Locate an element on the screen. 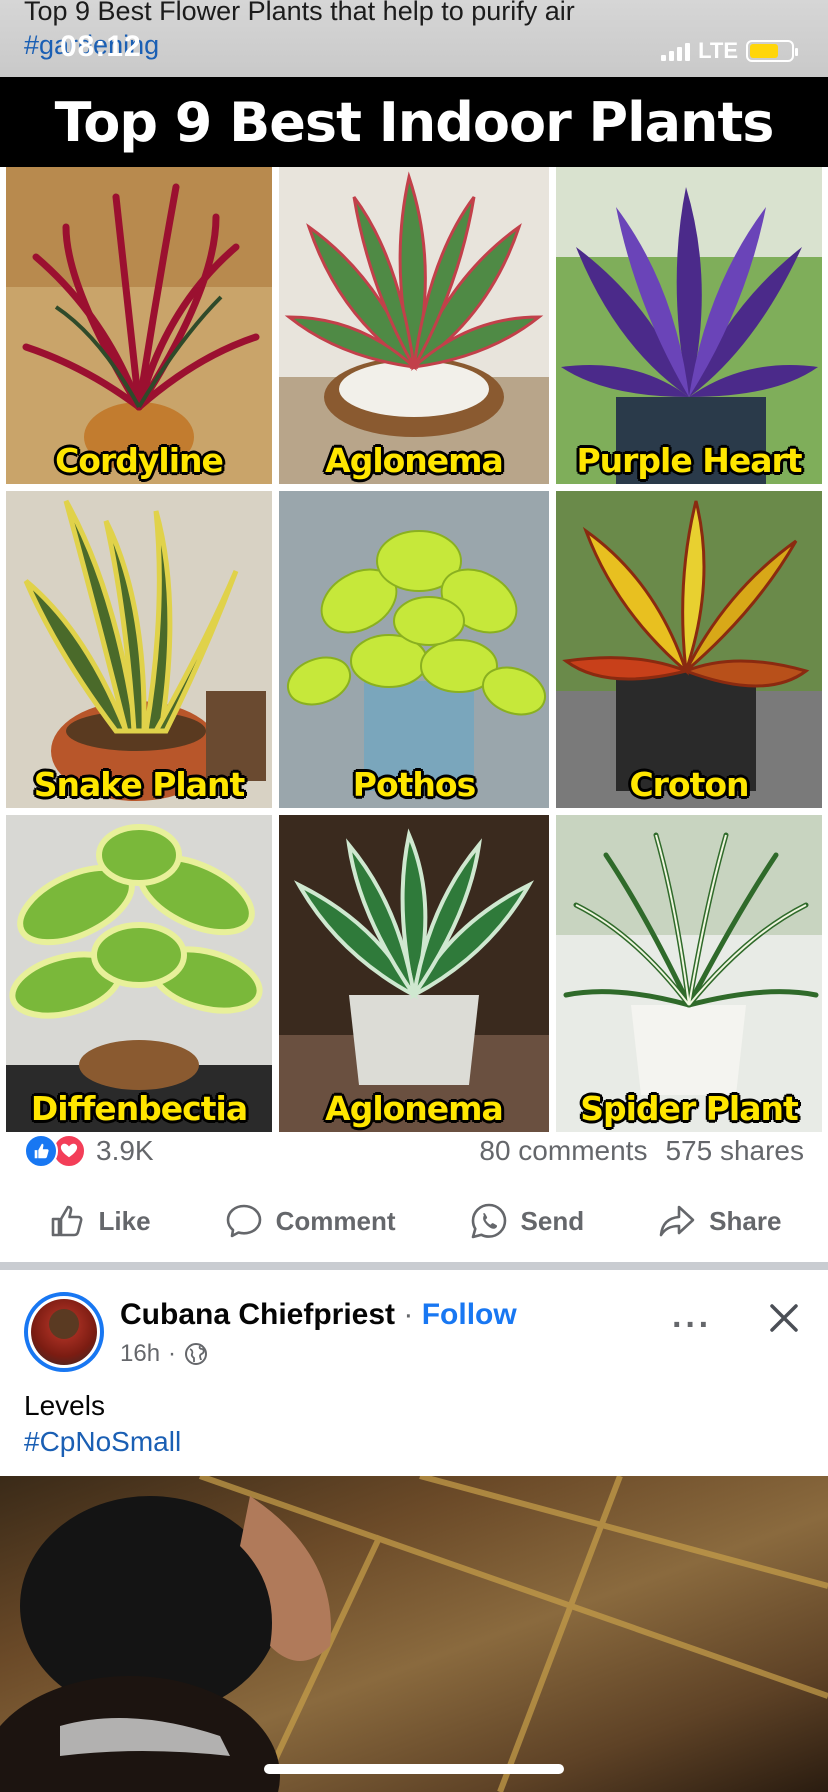  feed-divider is located at coordinates (414, 1266).